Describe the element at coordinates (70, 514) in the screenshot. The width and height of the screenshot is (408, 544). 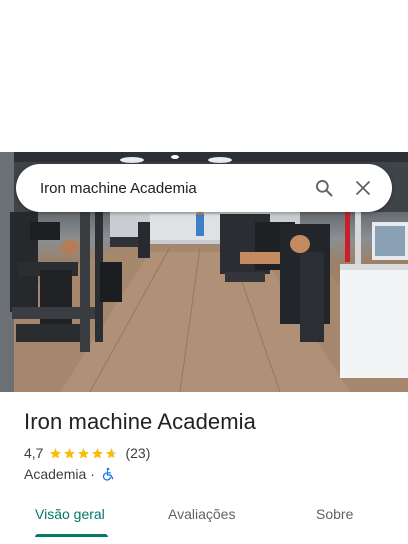
I see `tab-overview: Visão geral` at that location.